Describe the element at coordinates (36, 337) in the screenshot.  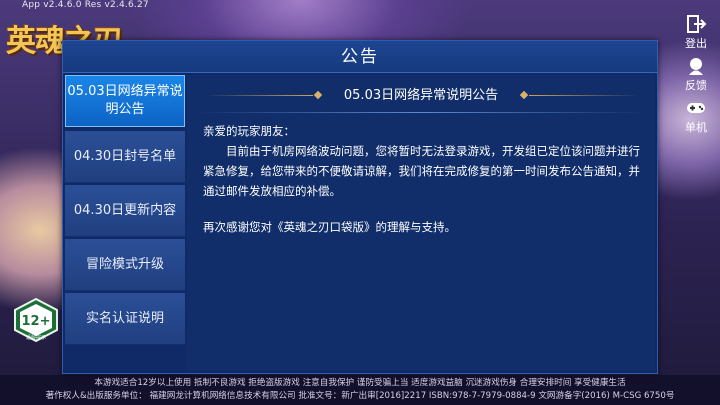
I see `age-rating-caption: 适龄提示` at that location.